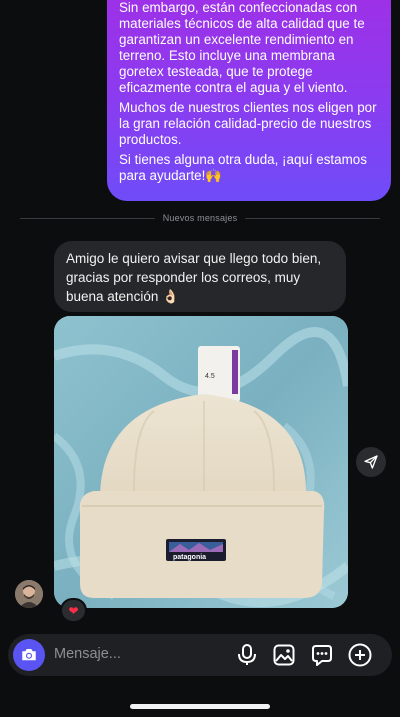  I want to click on brand-label-text: patagonia, so click(189, 557).